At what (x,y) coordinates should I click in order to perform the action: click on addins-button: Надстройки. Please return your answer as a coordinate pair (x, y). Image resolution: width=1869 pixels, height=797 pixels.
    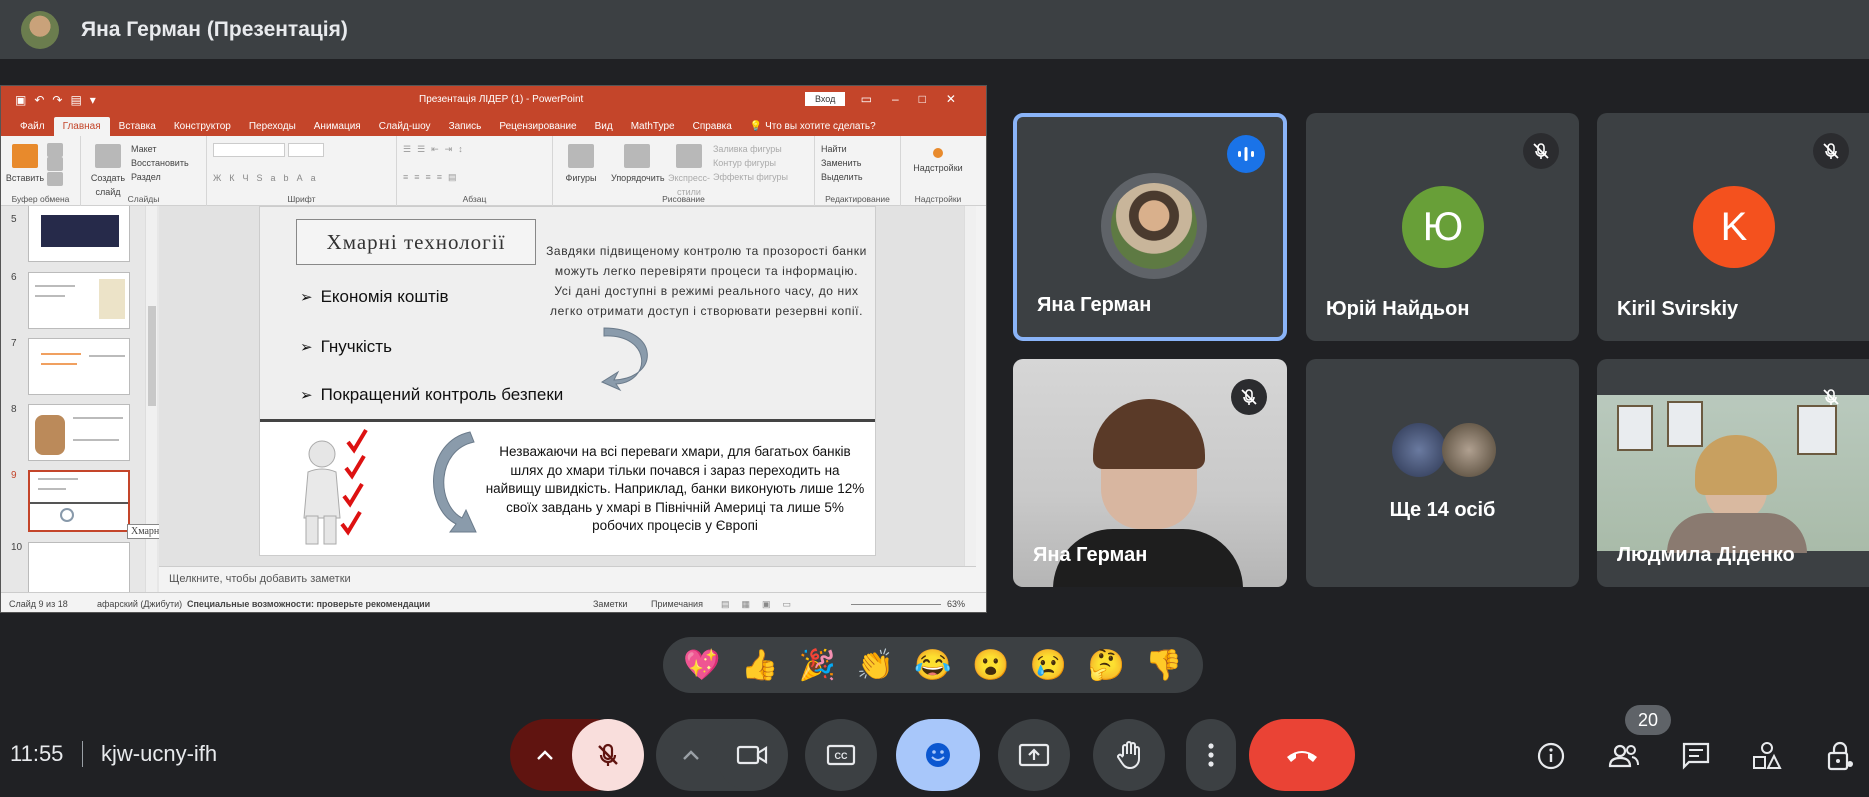
    Looking at the image, I should click on (937, 168).